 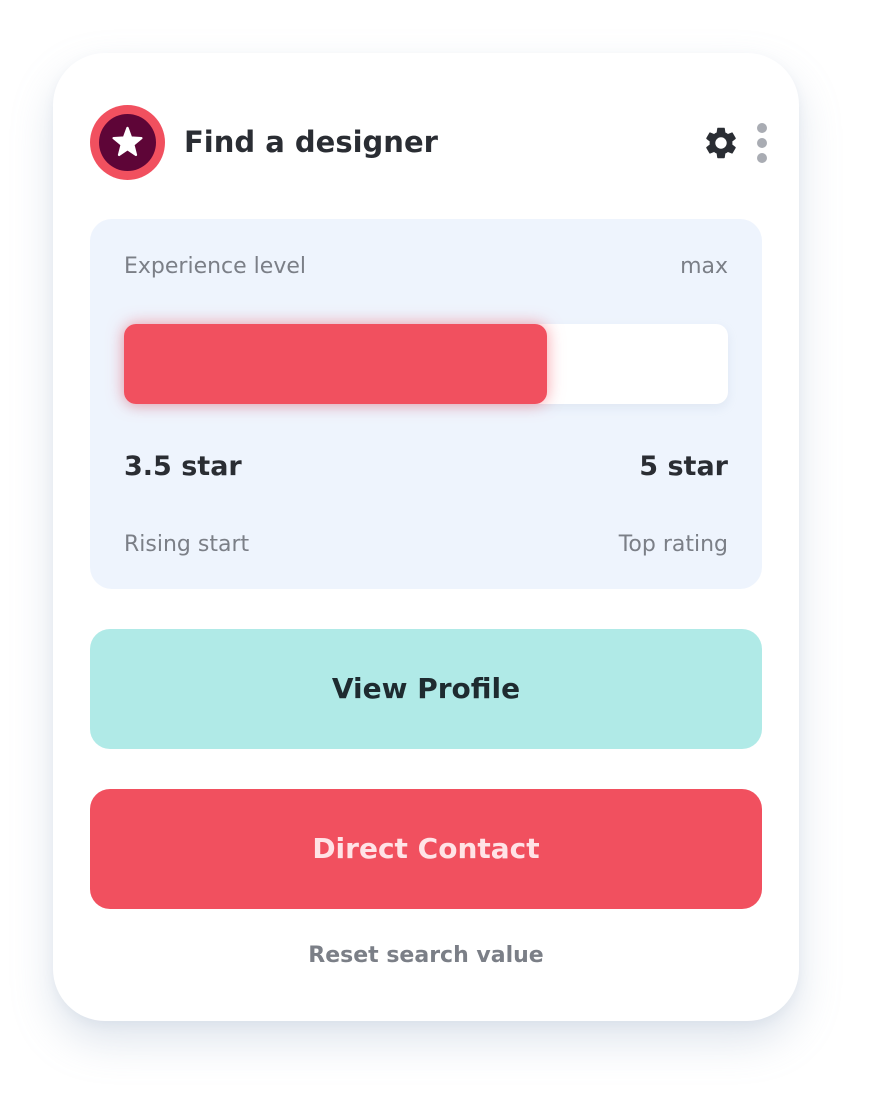 What do you see at coordinates (683, 466) in the screenshot?
I see `max-rating-value: 5 star` at bounding box center [683, 466].